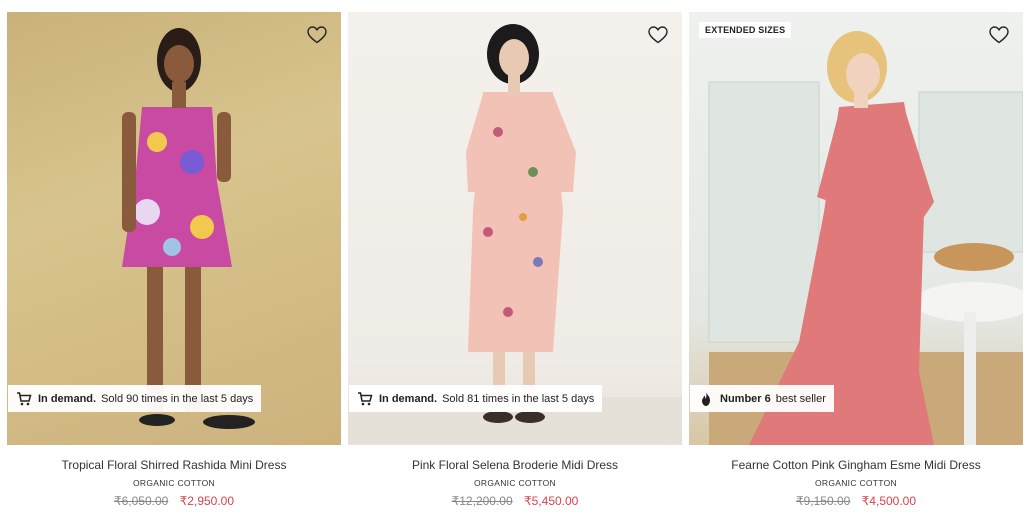 The width and height of the screenshot is (1024, 512). What do you see at coordinates (800, 398) in the screenshot?
I see `badge-text: best seller` at bounding box center [800, 398].